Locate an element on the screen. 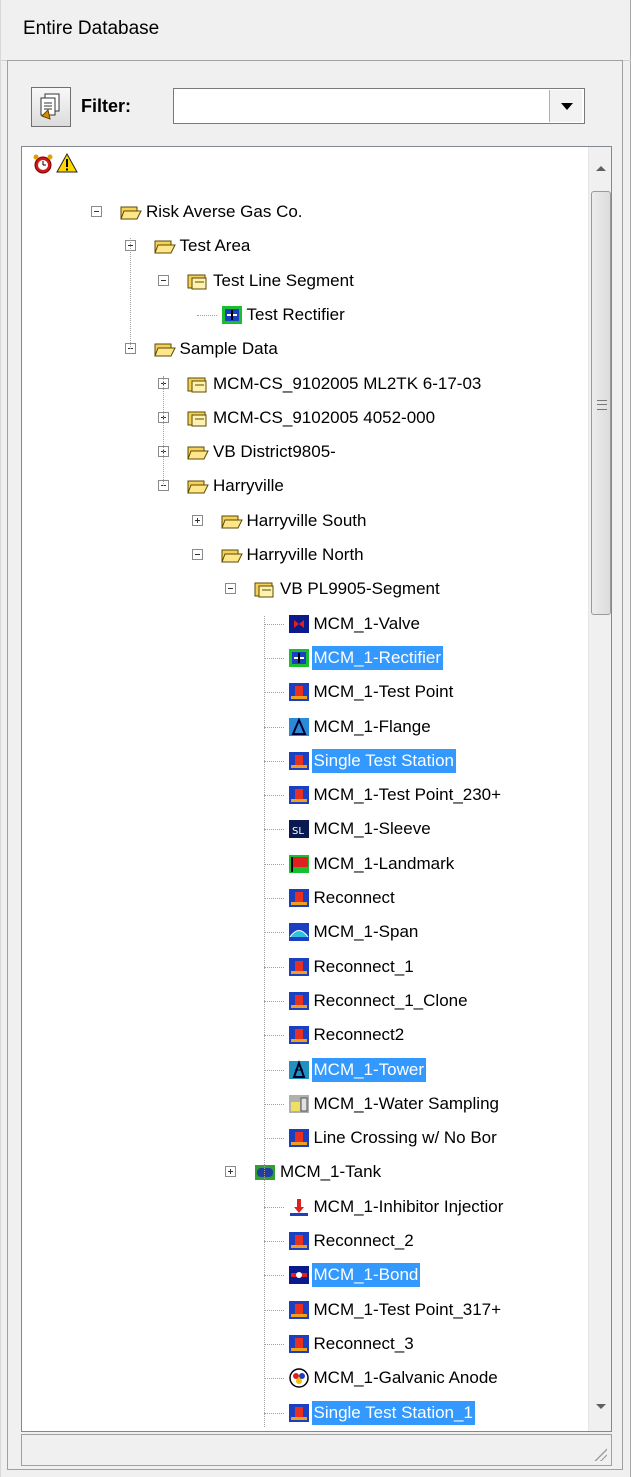 Image resolution: width=631 pixels, height=1477 pixels. tree-node: VB District9805- is located at coordinates (304, 452).